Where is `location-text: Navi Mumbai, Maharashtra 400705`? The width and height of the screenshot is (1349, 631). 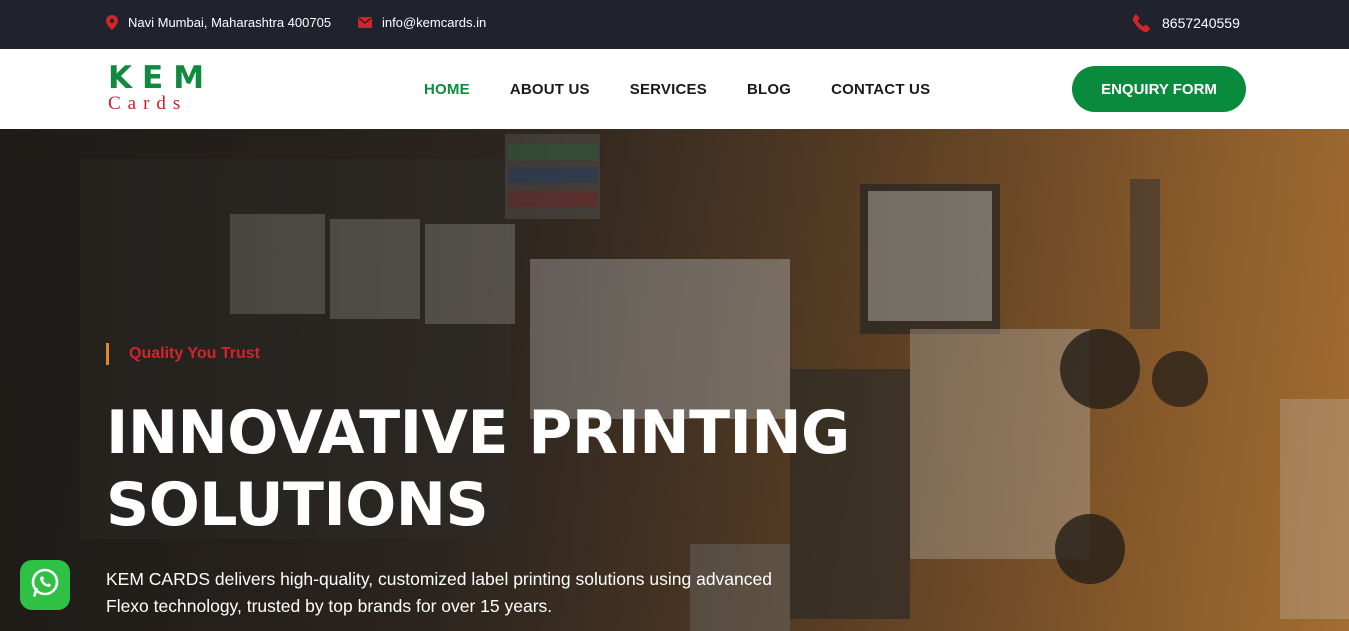 location-text: Navi Mumbai, Maharashtra 400705 is located at coordinates (230, 22).